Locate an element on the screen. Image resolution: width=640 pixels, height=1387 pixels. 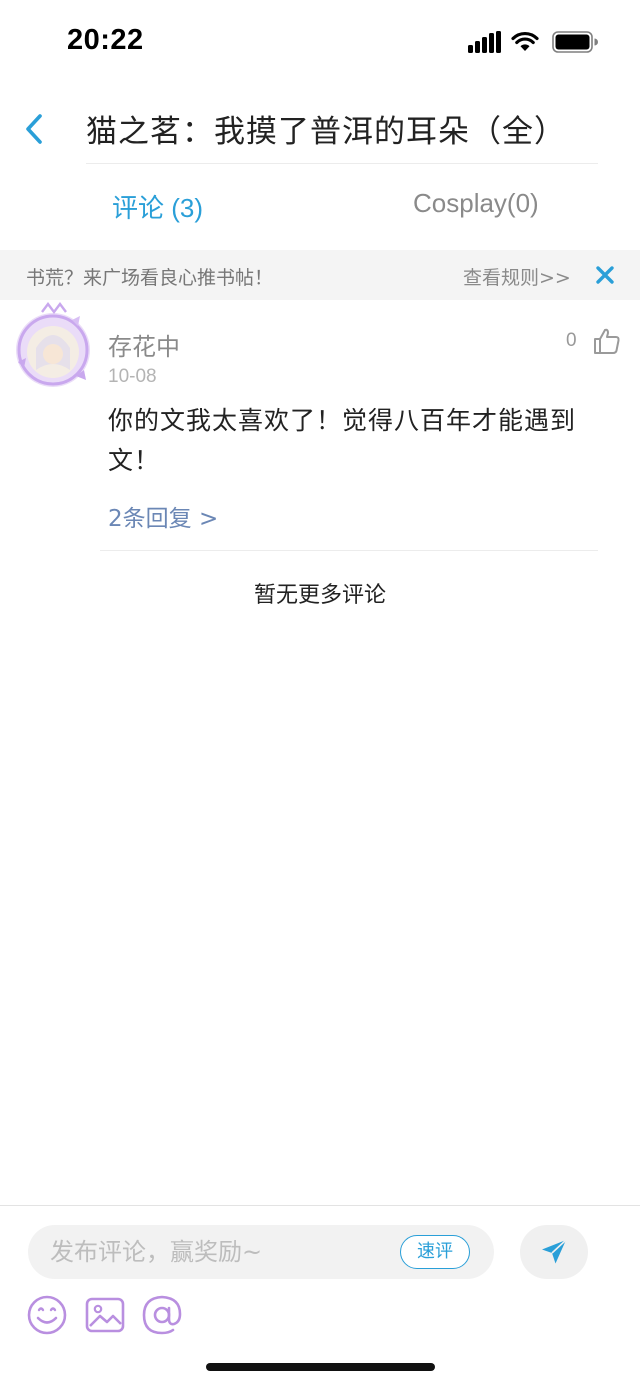
send-icon is located at coordinates (554, 1251).